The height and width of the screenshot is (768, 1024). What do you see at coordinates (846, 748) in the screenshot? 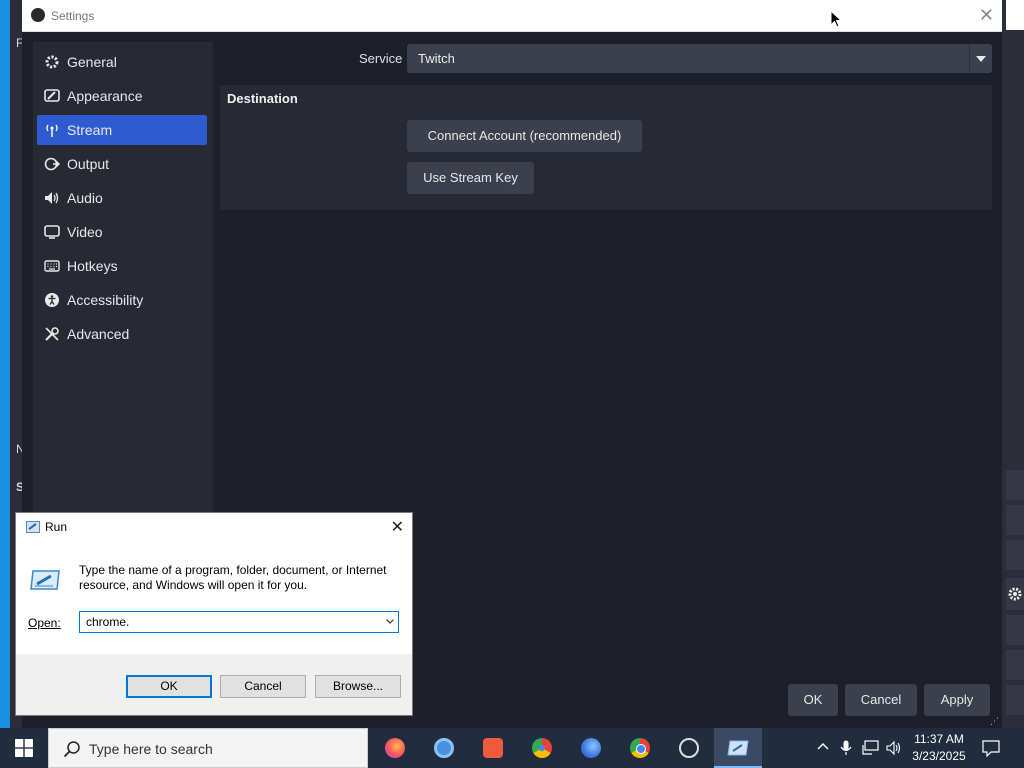
I see `microphone-icon` at bounding box center [846, 748].